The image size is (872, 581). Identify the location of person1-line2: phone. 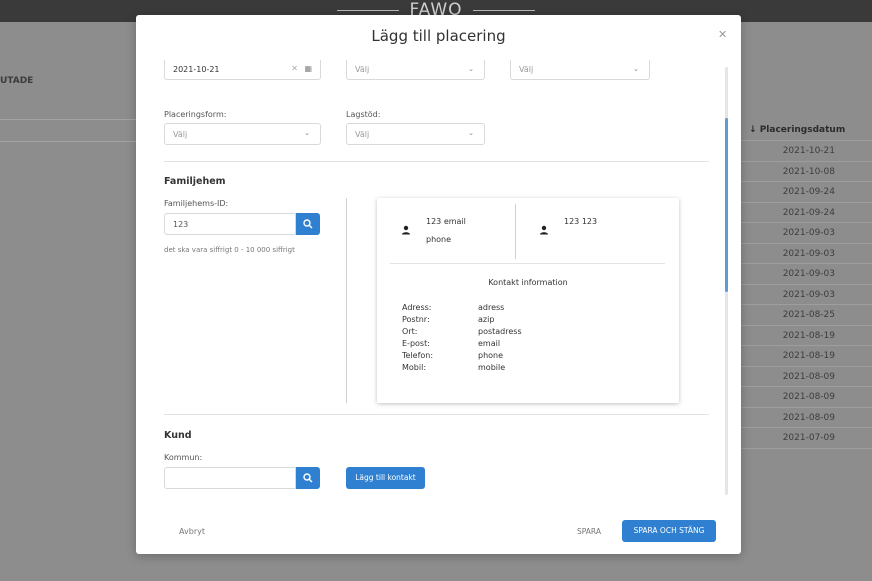
(439, 239).